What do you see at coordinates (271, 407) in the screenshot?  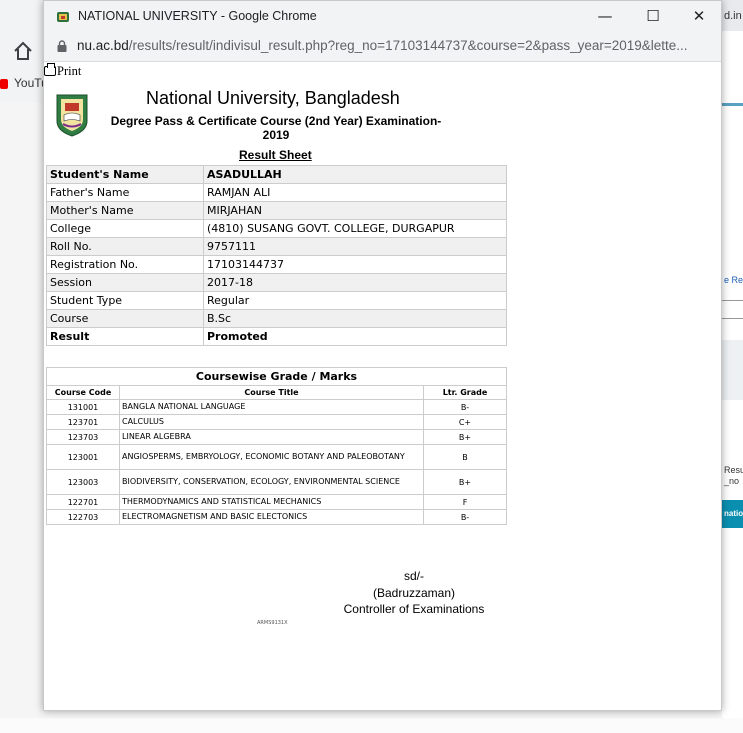 I see `course-title: BANGLA NATIONAL LANGUAGE` at bounding box center [271, 407].